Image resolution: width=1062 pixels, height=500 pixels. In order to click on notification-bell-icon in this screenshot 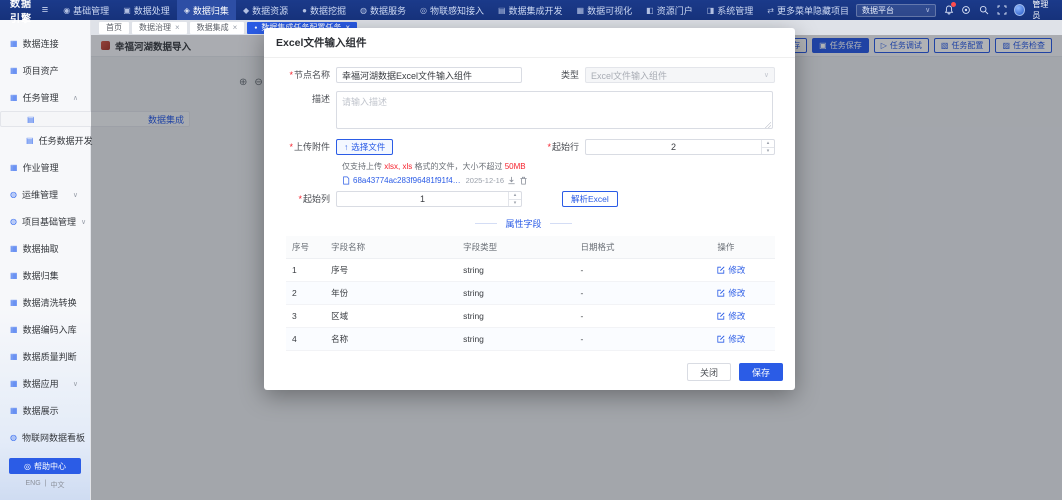, I will do `click(950, 9)`.